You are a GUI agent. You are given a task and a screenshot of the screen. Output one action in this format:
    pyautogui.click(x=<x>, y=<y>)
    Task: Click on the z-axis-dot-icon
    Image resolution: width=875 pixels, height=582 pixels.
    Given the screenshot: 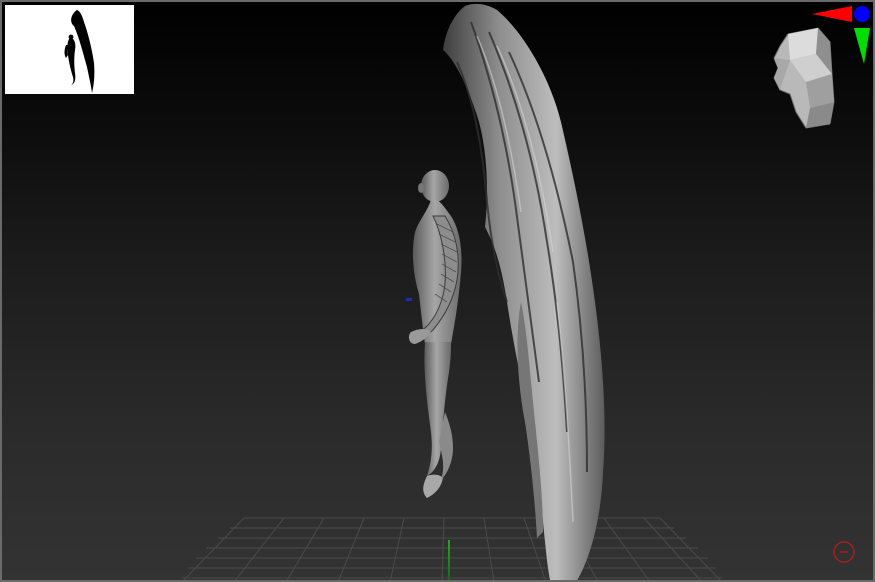 What is the action you would take?
    pyautogui.click(x=862, y=14)
    